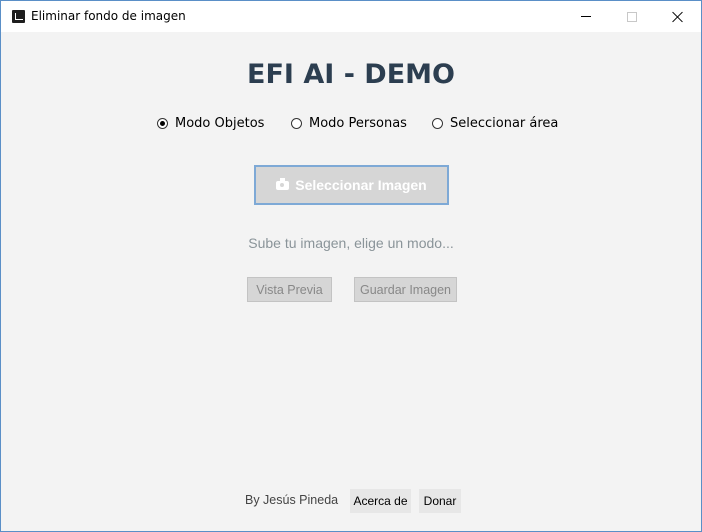  What do you see at coordinates (380, 501) in the screenshot?
I see `about-button: Acerca de` at bounding box center [380, 501].